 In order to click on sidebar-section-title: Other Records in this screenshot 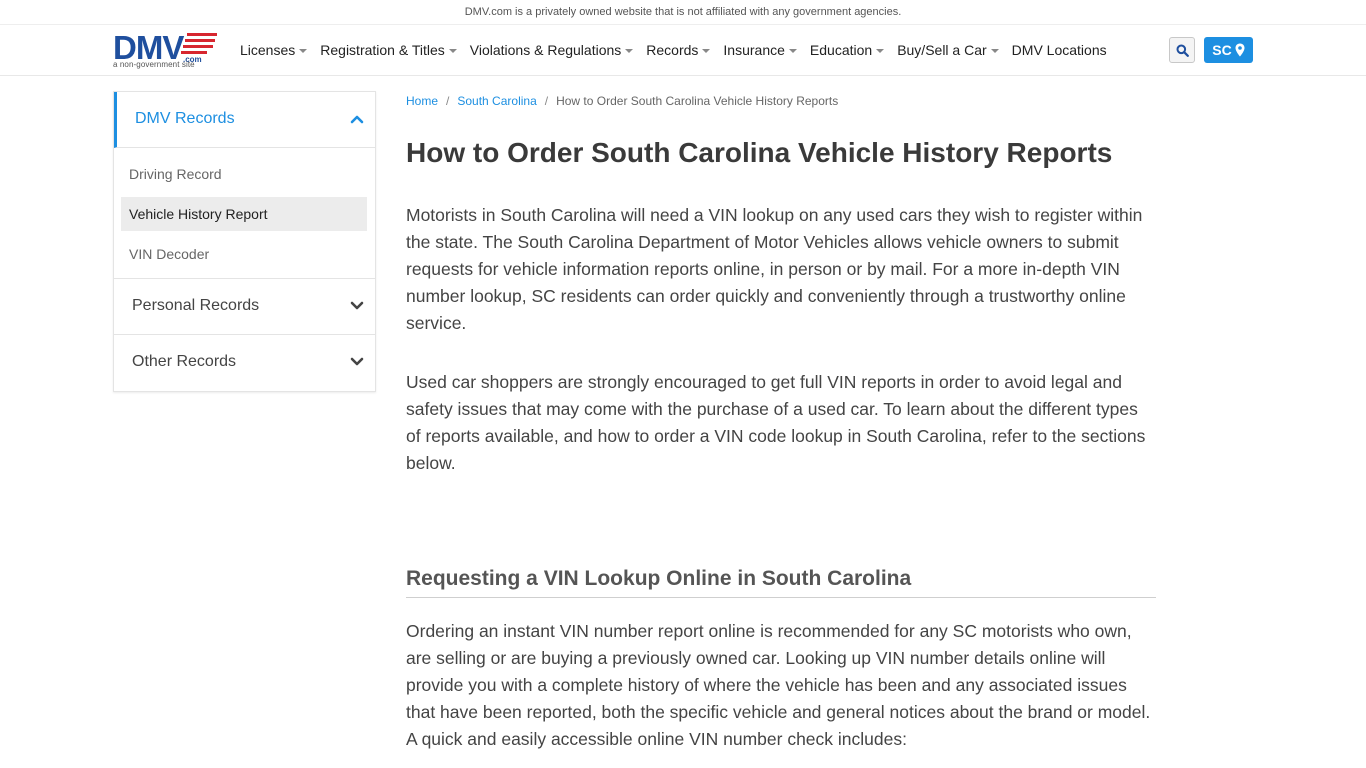, I will do `click(184, 361)`.